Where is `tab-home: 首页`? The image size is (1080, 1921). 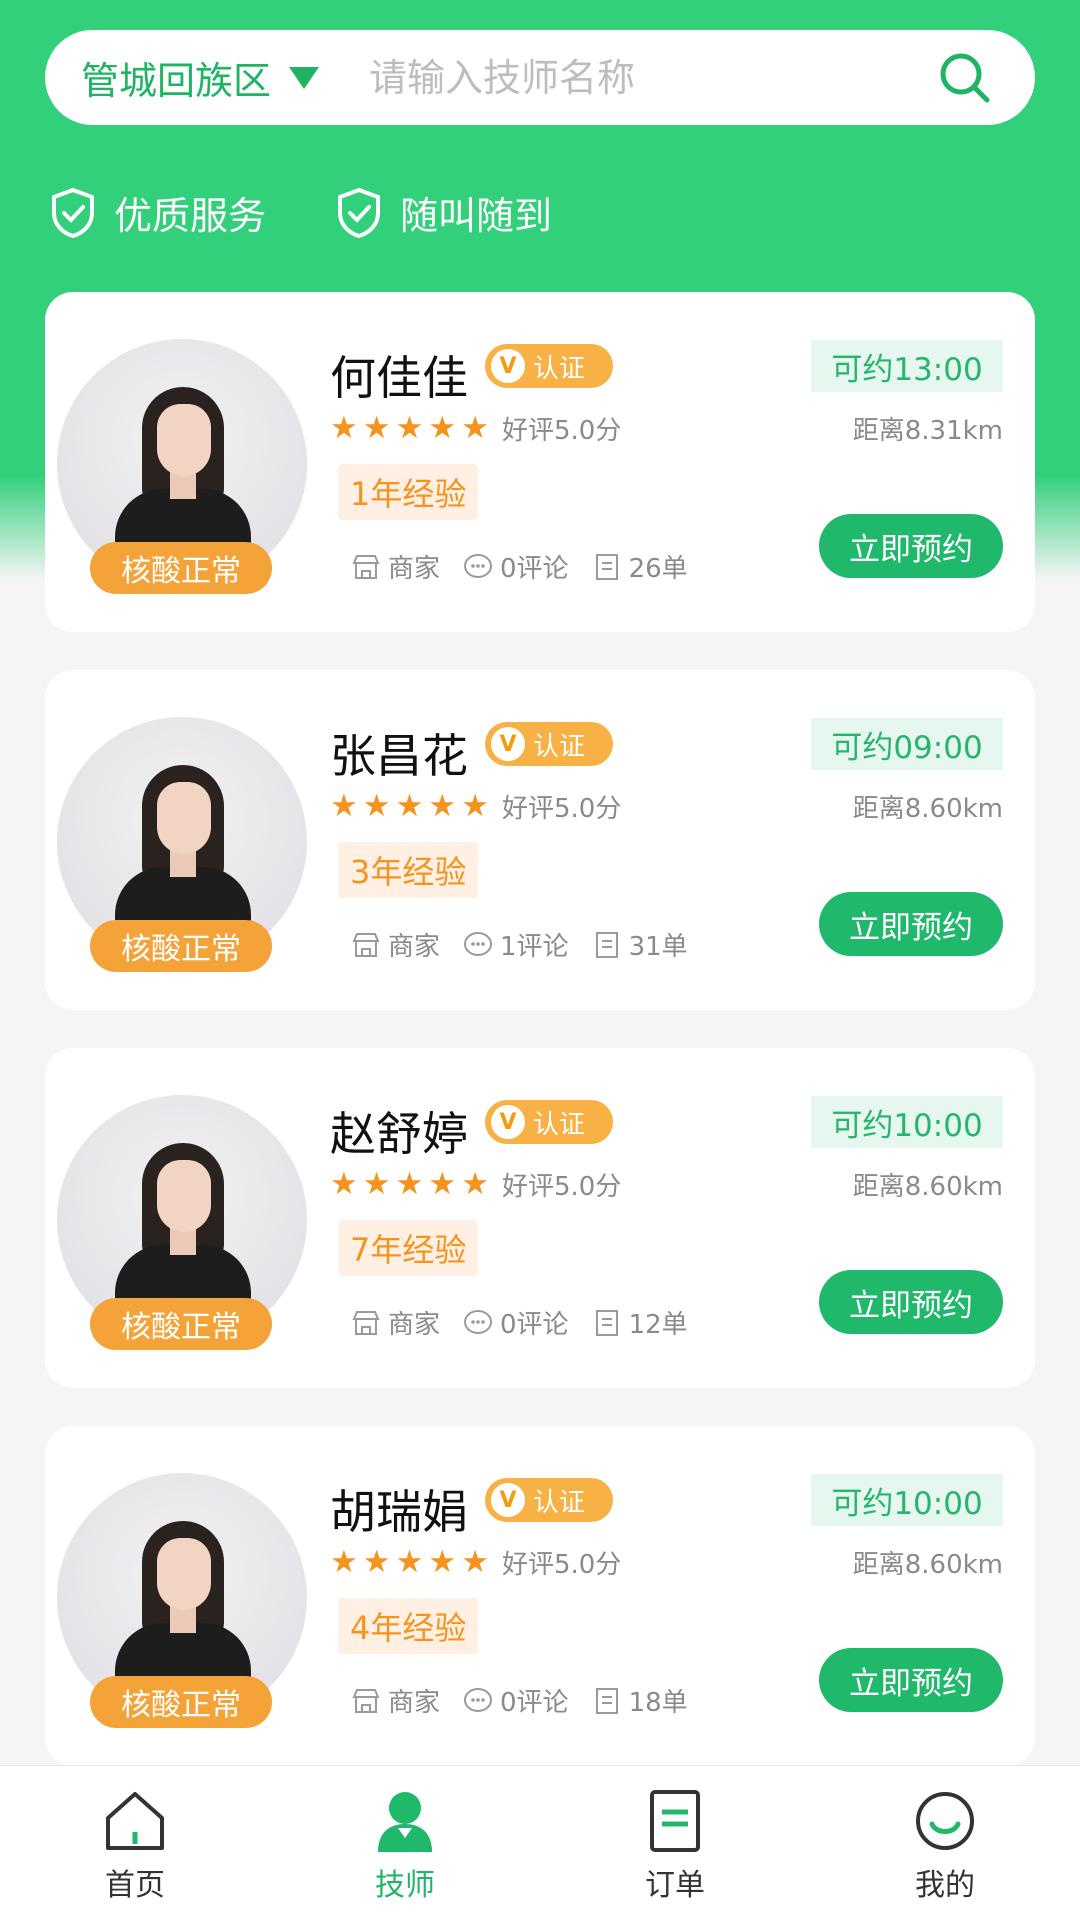 tab-home: 首页 is located at coordinates (135, 1843).